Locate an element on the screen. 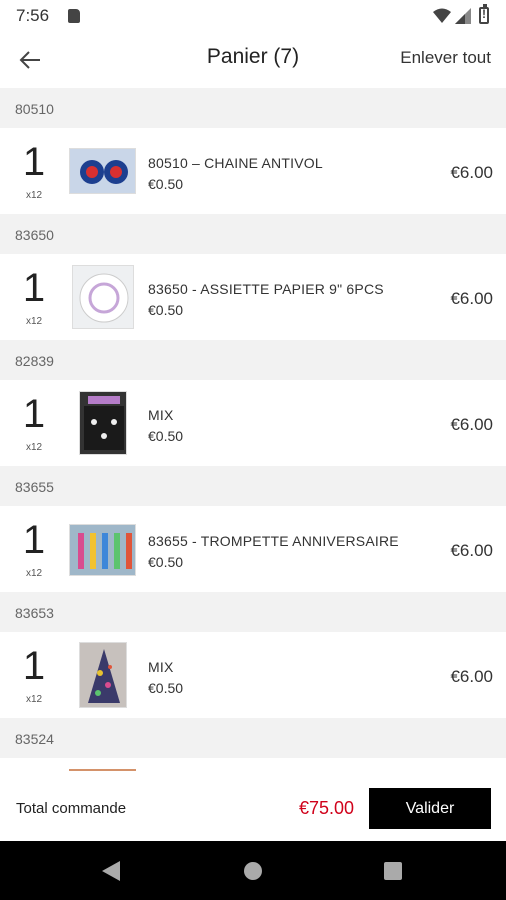  system-navigation-bar is located at coordinates (253, 870).